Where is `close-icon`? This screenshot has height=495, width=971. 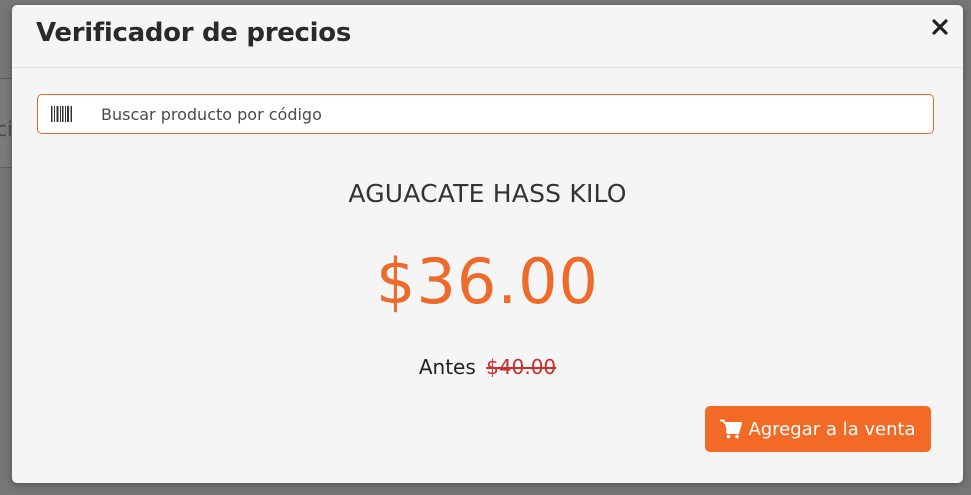 close-icon is located at coordinates (940, 27).